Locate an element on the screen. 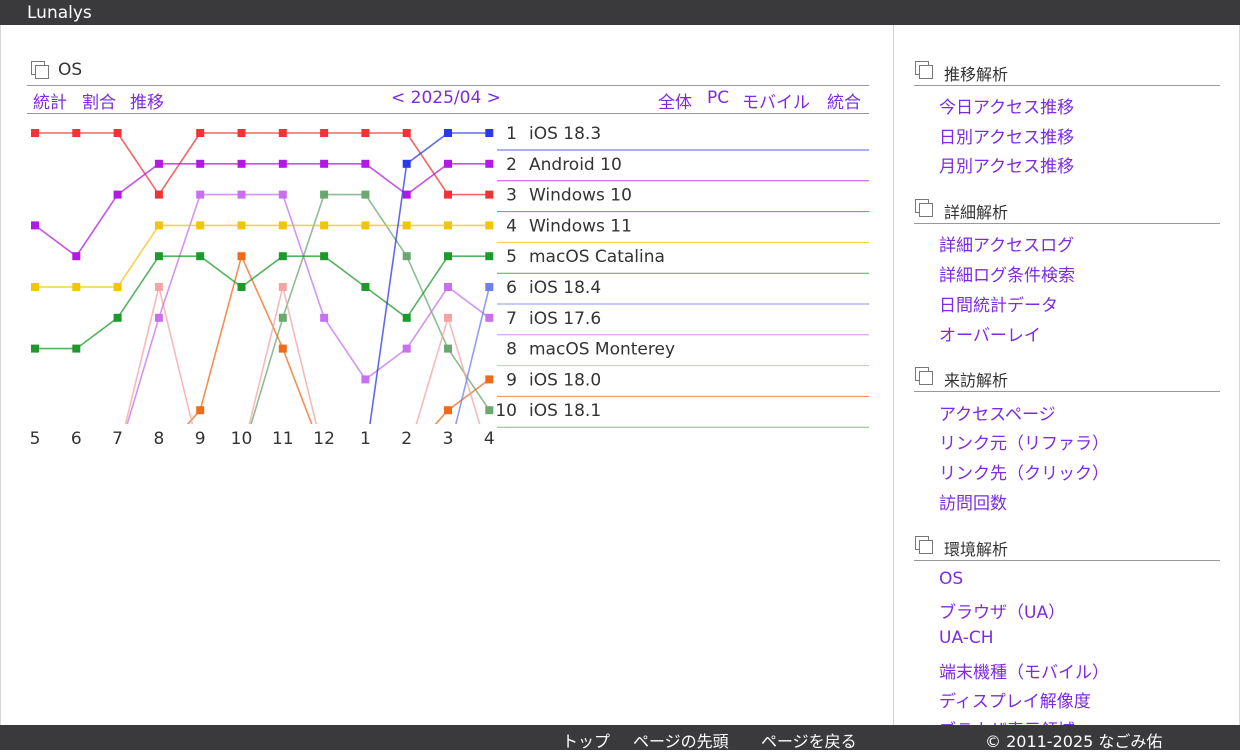 This screenshot has height=752, width=1240. legend-label: macOS Catalina is located at coordinates (597, 257).